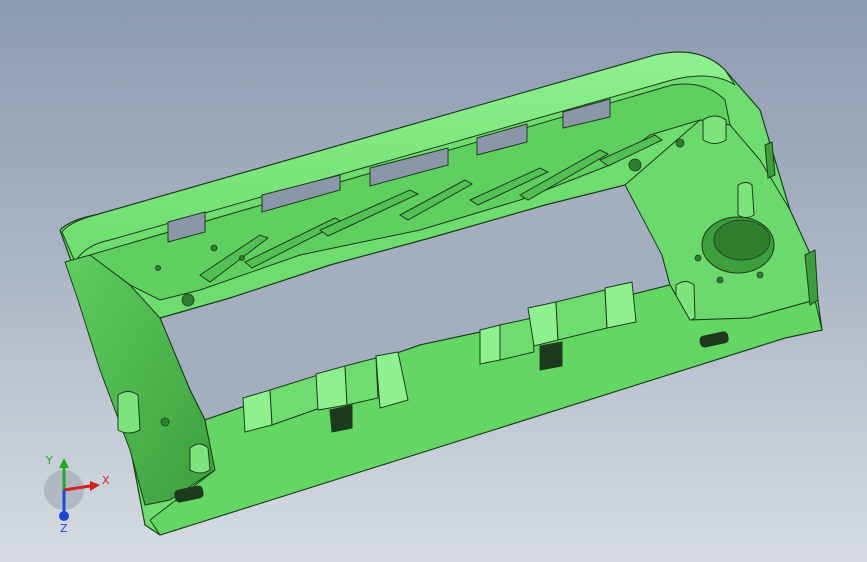 This screenshot has width=867, height=562. What do you see at coordinates (49, 460) in the screenshot?
I see `y-axis-label: Y` at bounding box center [49, 460].